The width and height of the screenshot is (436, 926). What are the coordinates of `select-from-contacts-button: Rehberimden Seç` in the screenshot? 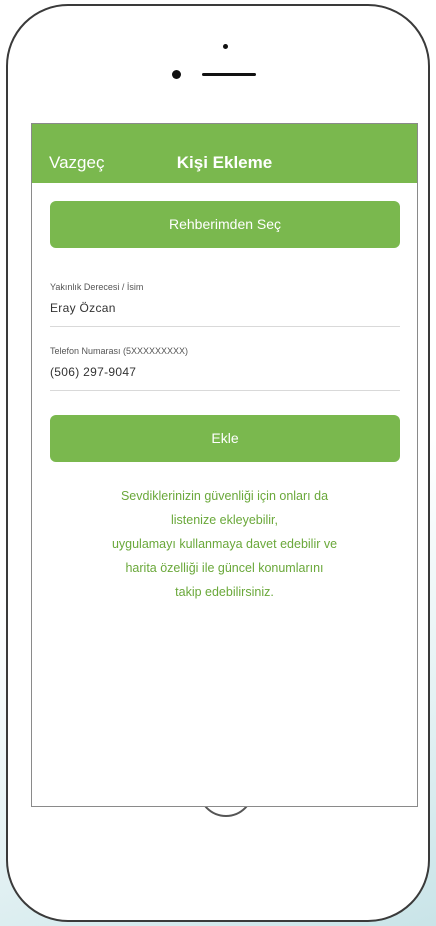 It's located at (225, 224).